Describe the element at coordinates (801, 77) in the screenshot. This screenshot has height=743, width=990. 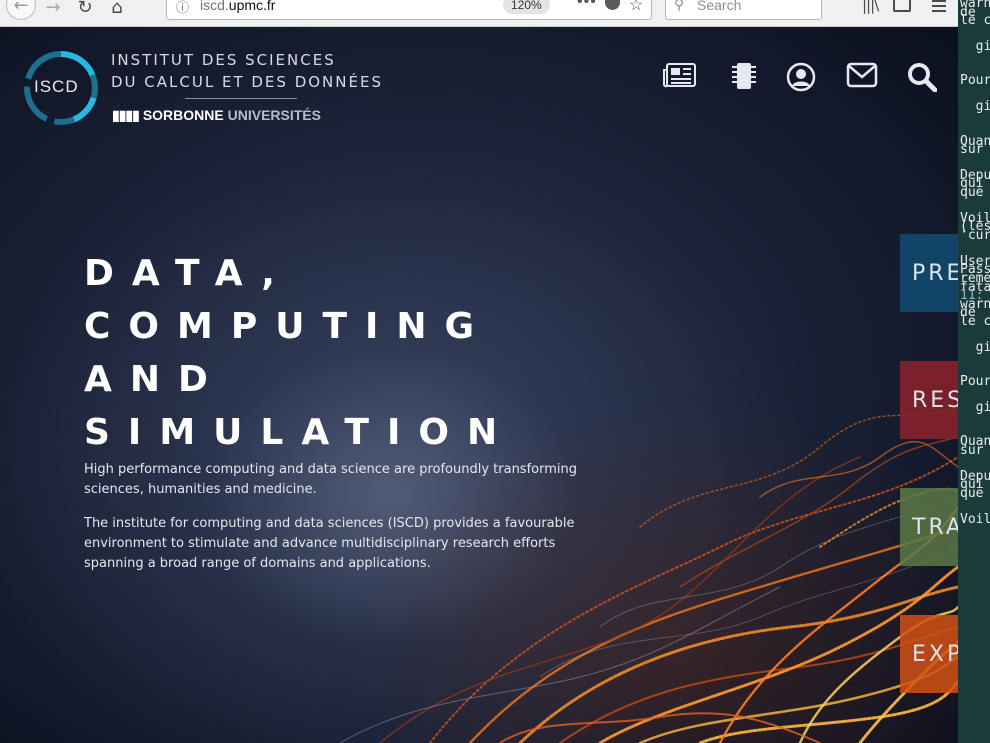
I see `user-icon` at that location.